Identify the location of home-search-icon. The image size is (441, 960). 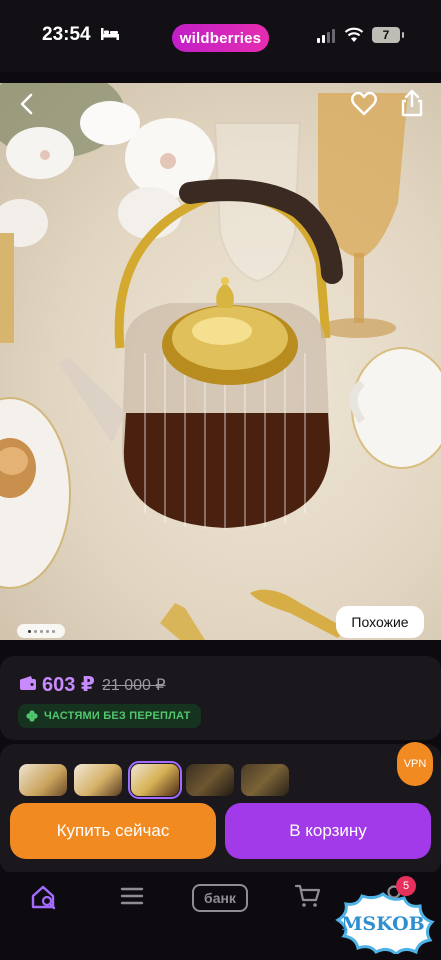
(45, 897).